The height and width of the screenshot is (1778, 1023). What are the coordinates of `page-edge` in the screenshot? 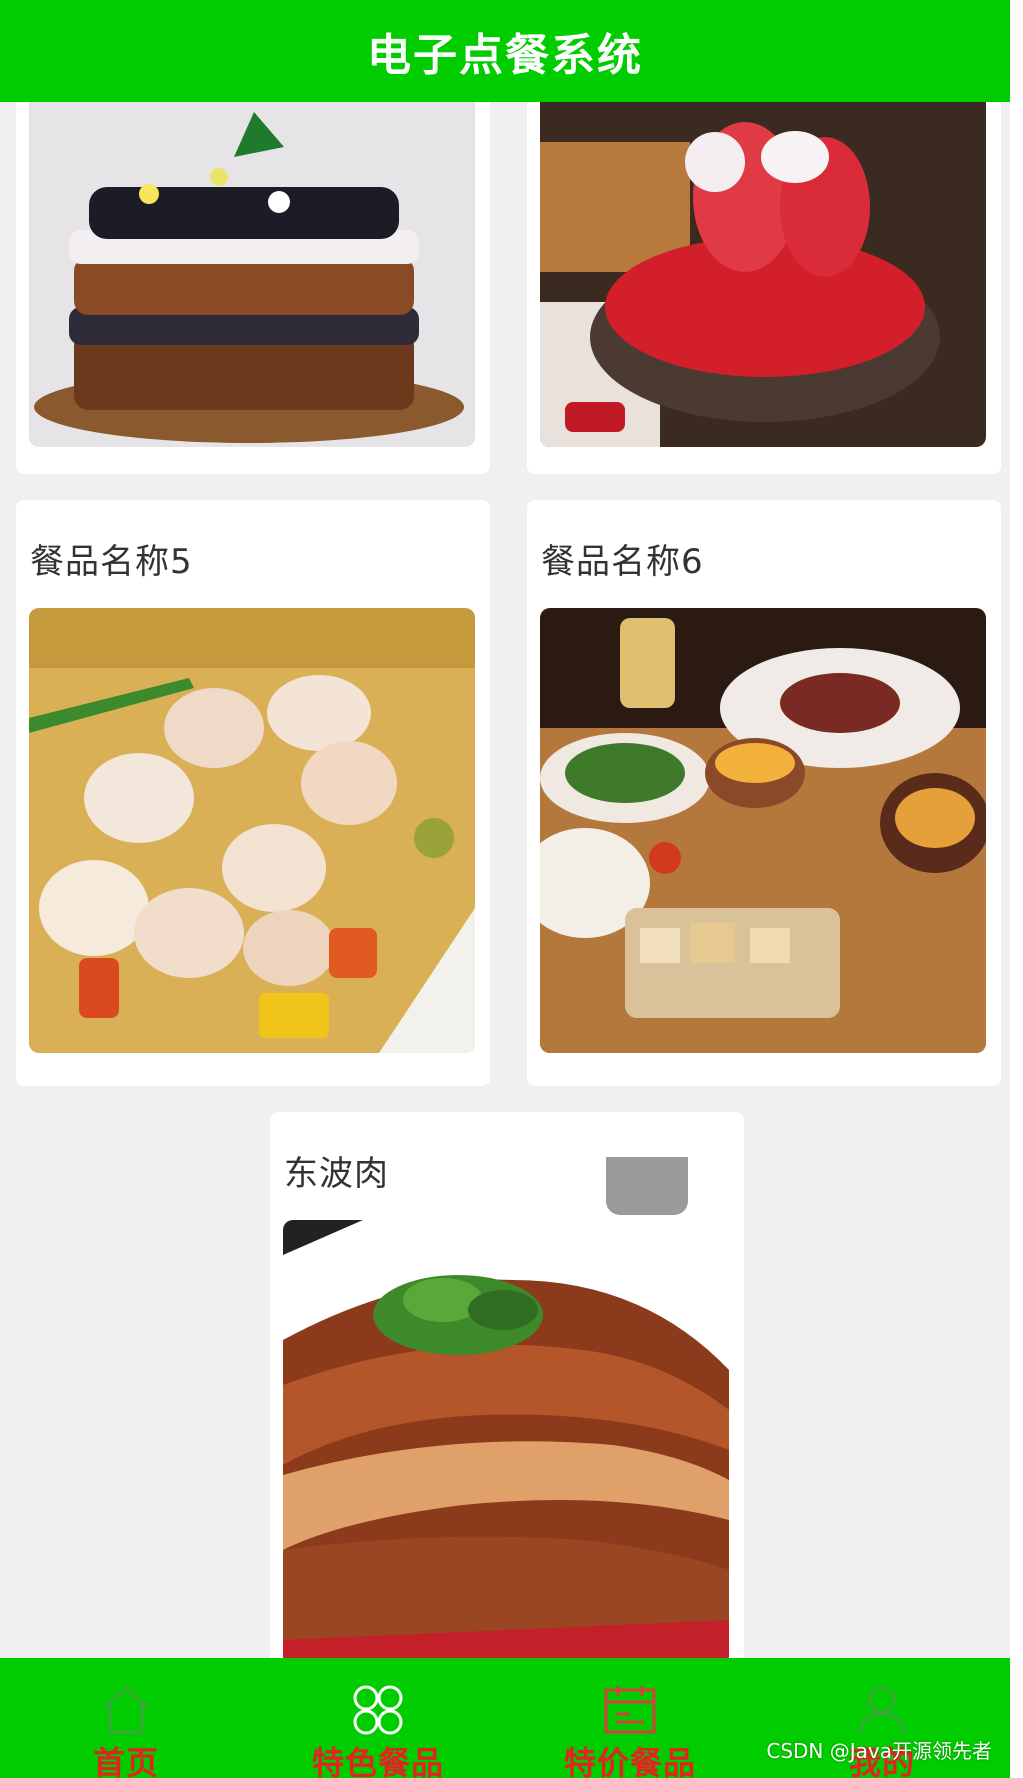 It's located at (1016, 889).